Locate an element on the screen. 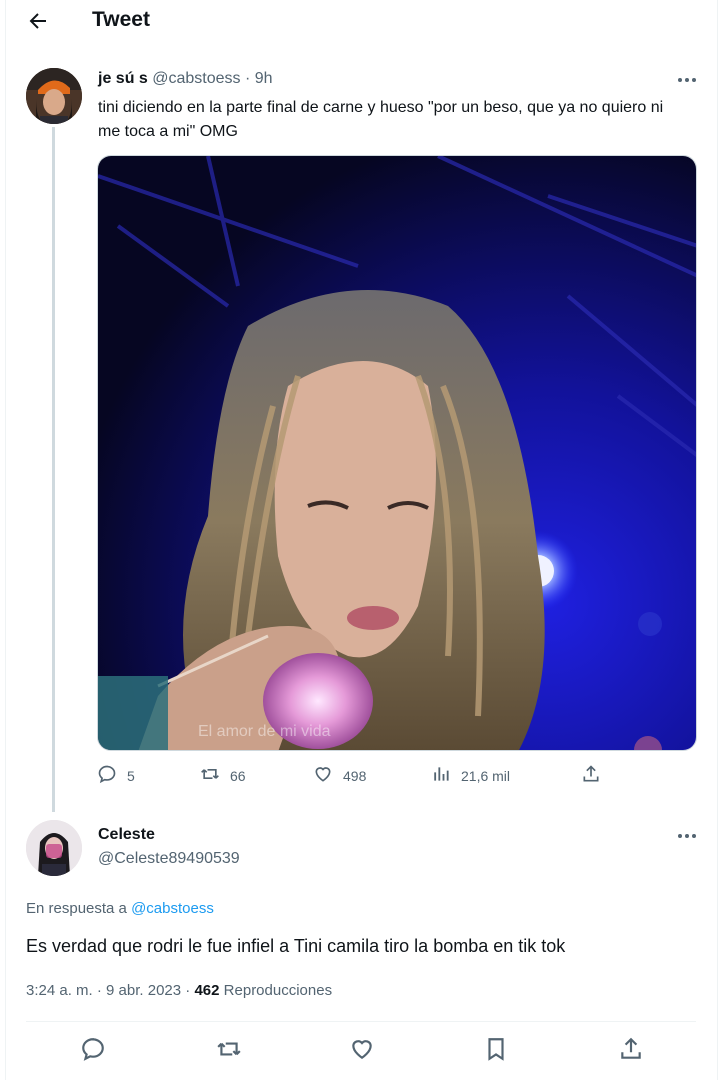  like-count: 498 is located at coordinates (355, 775).